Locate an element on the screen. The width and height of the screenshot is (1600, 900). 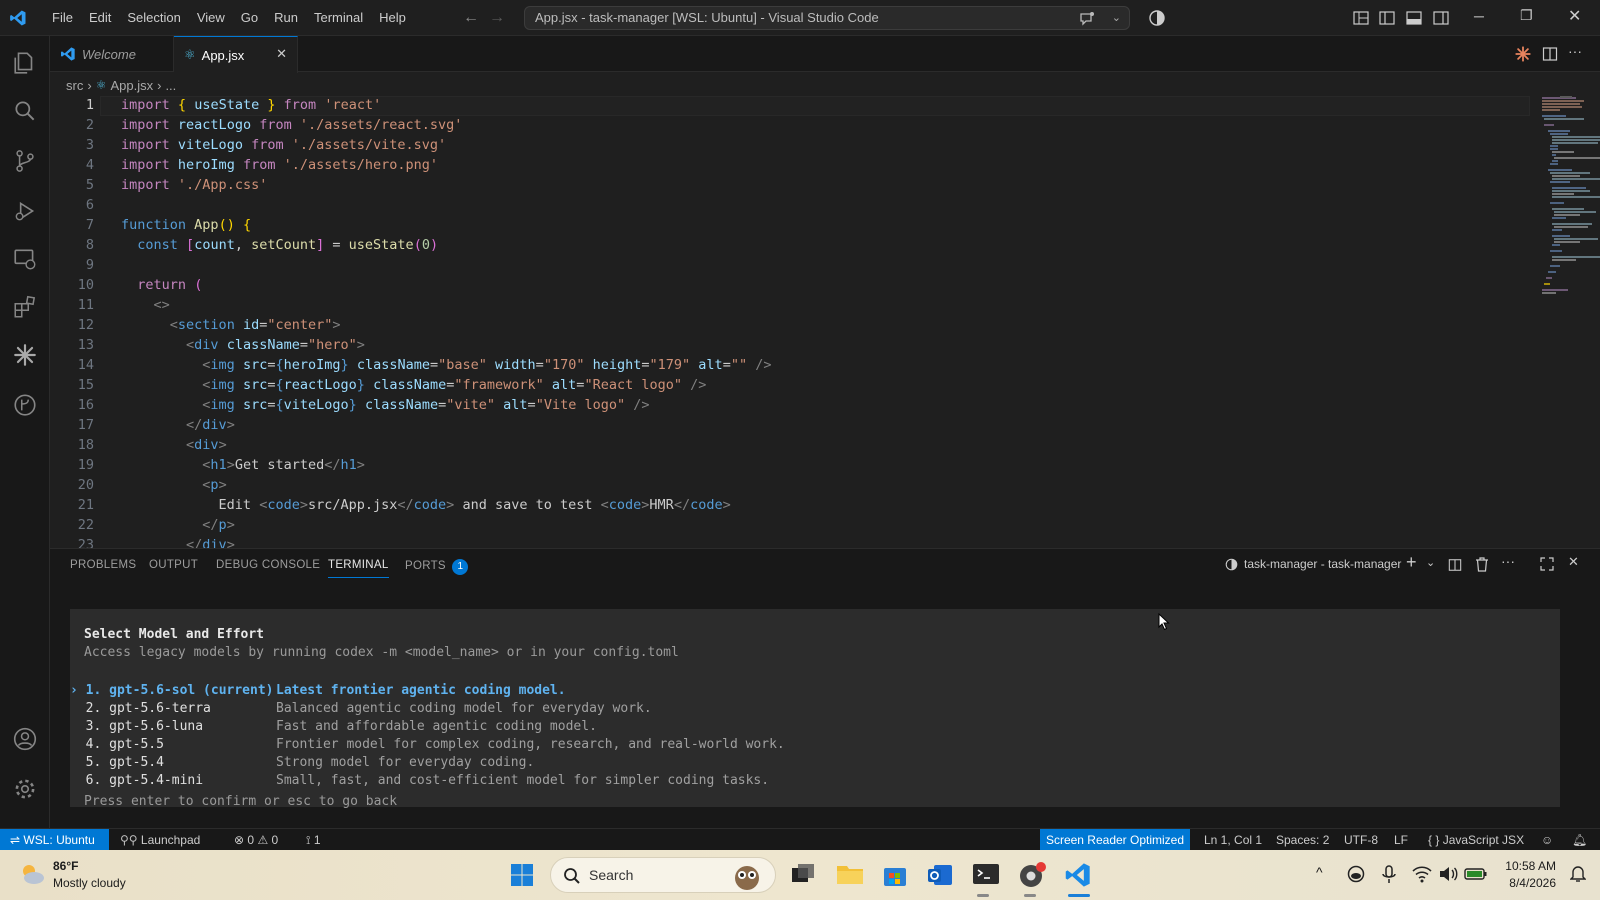
run-debug-icon is located at coordinates (25, 211).